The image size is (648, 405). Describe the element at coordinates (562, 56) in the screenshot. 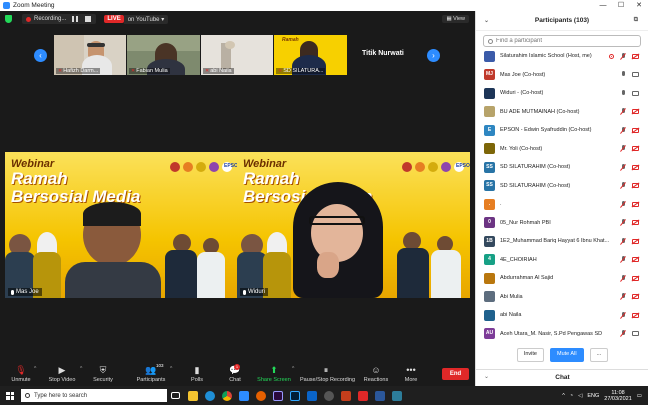

I see `participant-row: Silaturahim Islamic School (Host, me)` at that location.